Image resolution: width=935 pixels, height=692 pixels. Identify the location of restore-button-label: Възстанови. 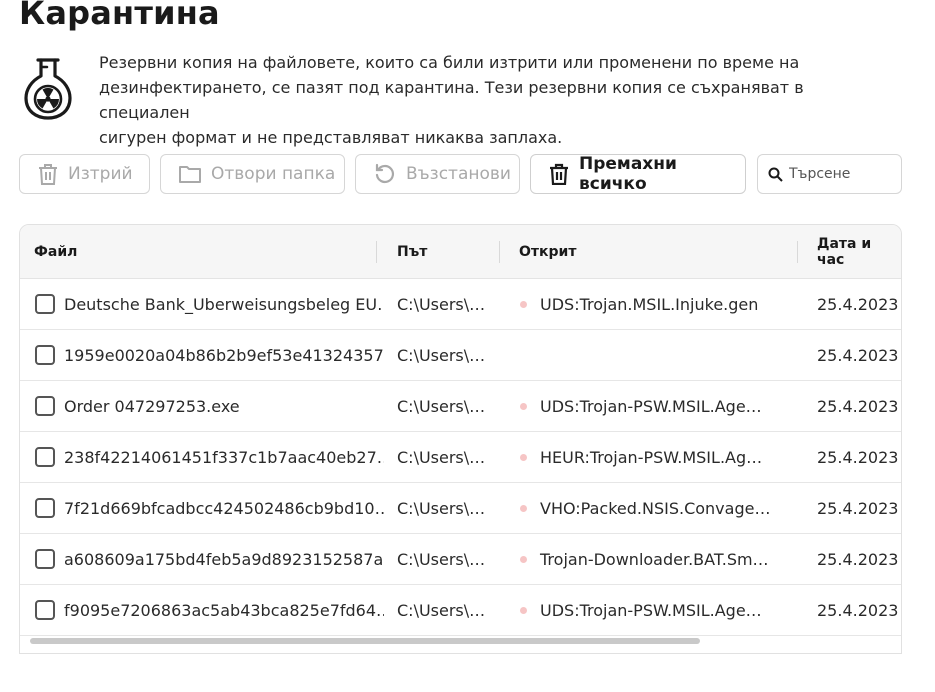
(458, 174).